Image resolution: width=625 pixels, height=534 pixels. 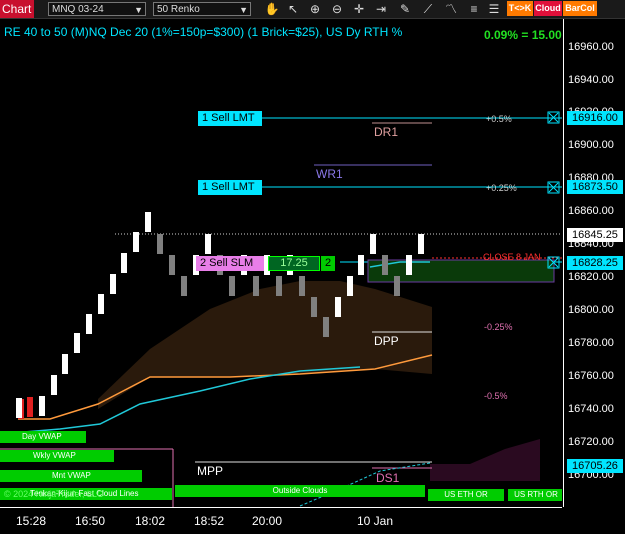 What do you see at coordinates (591, 145) in the screenshot?
I see `y-tick: 16900.00` at bounding box center [591, 145].